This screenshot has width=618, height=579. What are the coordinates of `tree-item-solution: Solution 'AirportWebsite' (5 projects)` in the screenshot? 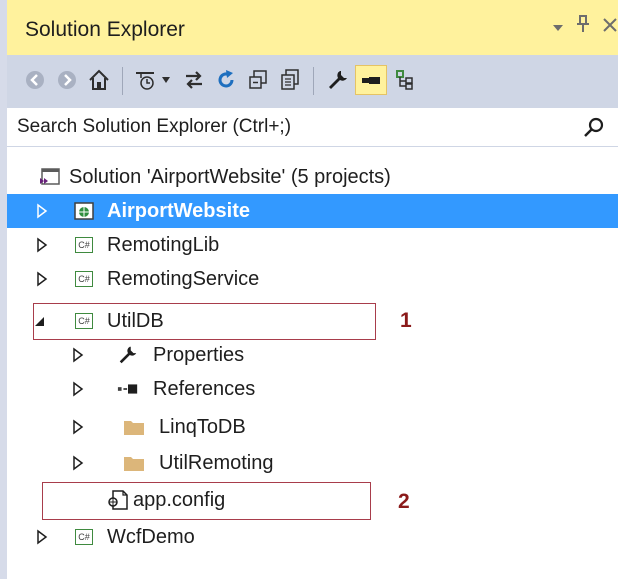 It's located at (312, 177).